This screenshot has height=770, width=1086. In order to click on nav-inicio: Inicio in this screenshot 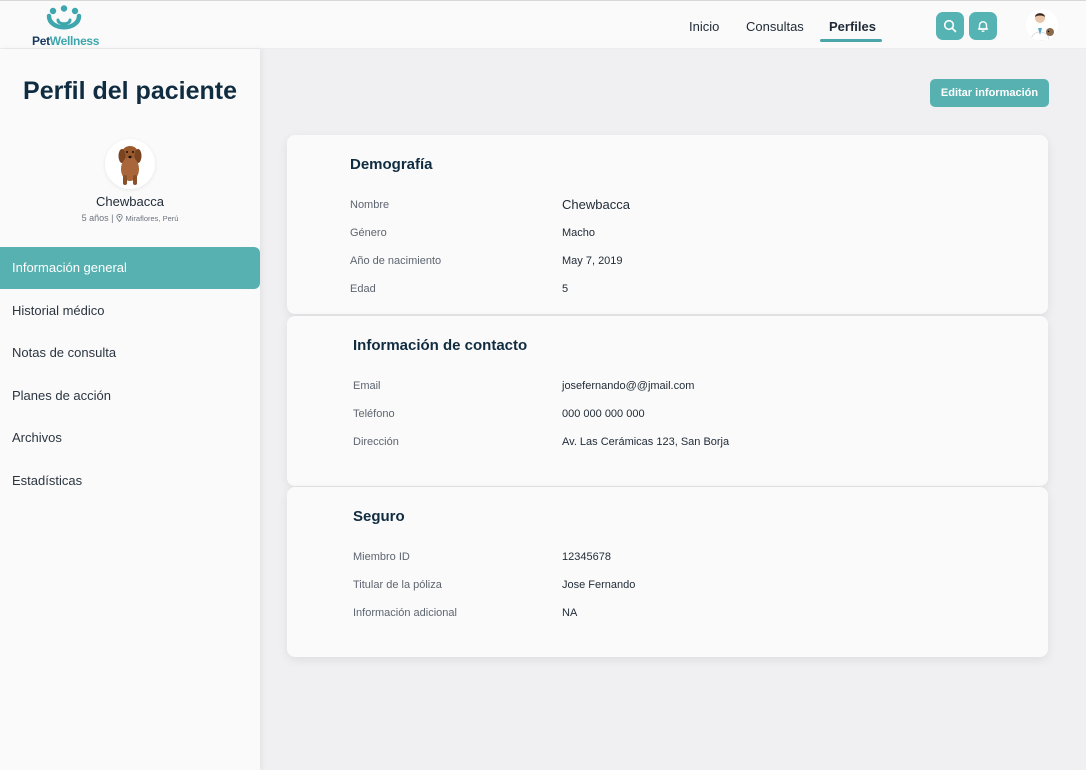, I will do `click(704, 26)`.